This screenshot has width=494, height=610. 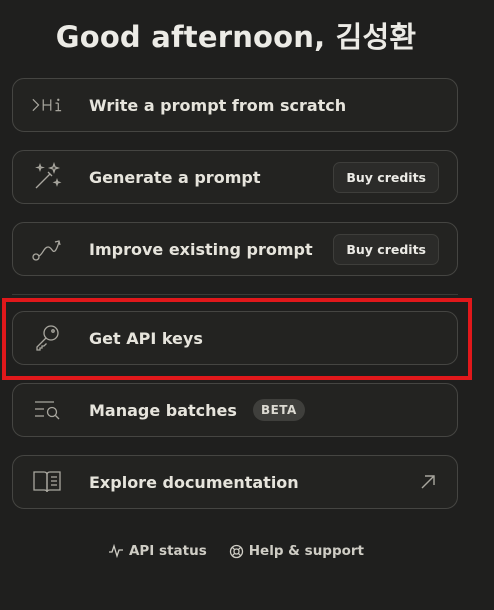 I want to click on greeting-title: Good afternoon, 김성환, so click(x=236, y=37).